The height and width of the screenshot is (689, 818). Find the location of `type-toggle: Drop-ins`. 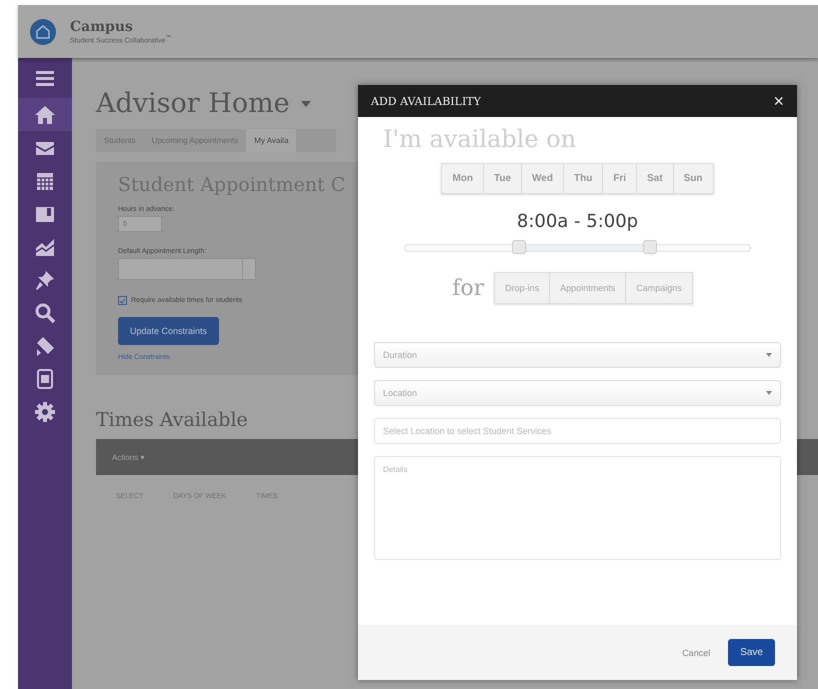

type-toggle: Drop-ins is located at coordinates (522, 288).